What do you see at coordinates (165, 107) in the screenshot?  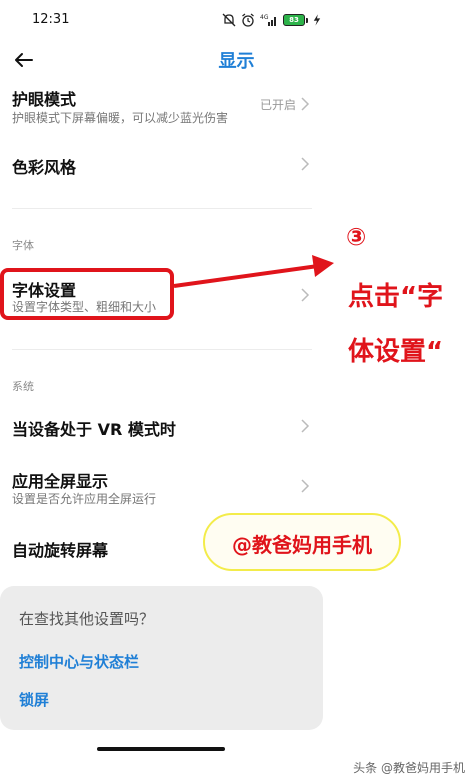 I see `settings-row-eye-mode: 护眼模式 护眼模式下屏幕偏暖，可以减少蓝光伤害 已开启` at bounding box center [165, 107].